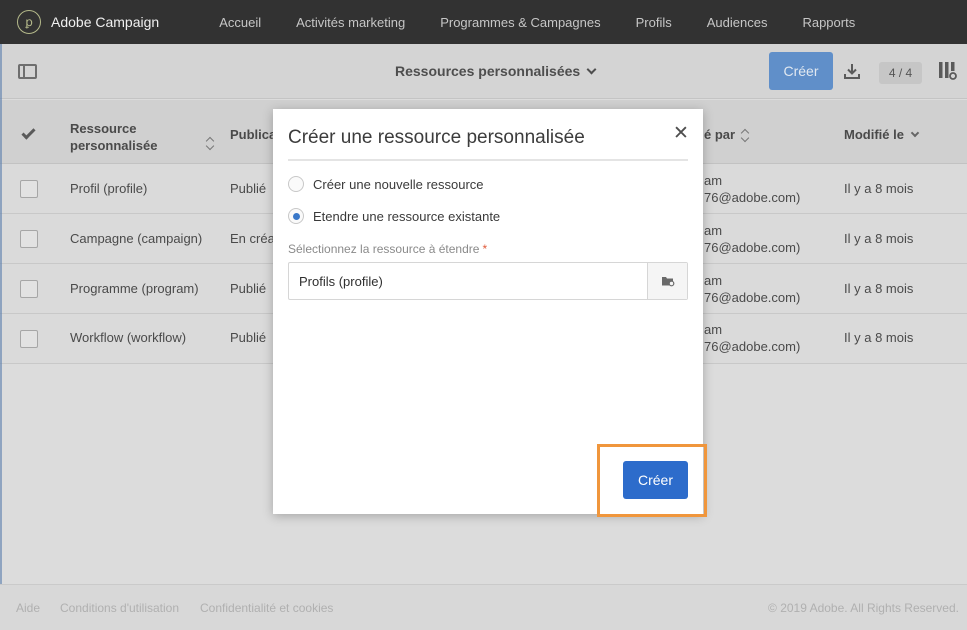 This screenshot has width=967, height=630. Describe the element at coordinates (119, 608) in the screenshot. I see `footer-link-terms: Conditions d'utilisation` at that location.